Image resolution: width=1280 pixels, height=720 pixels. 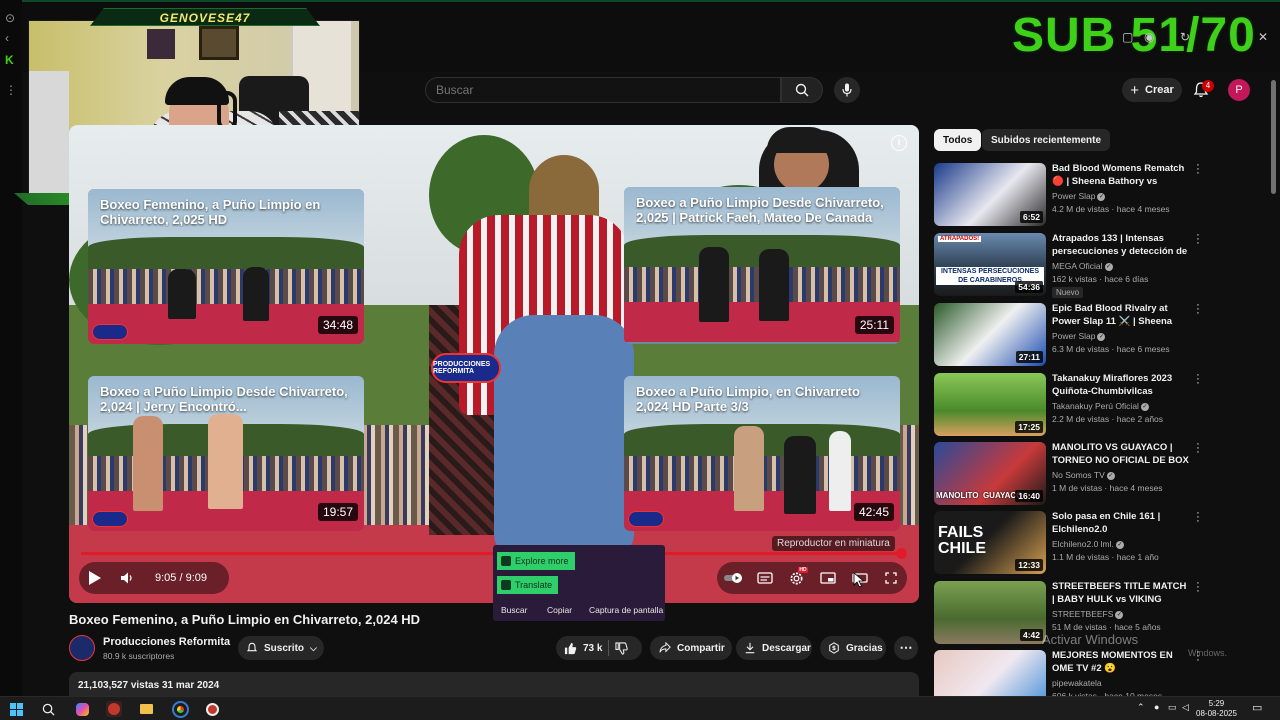 I want to click on account-avatar: P, so click(x=1239, y=90).